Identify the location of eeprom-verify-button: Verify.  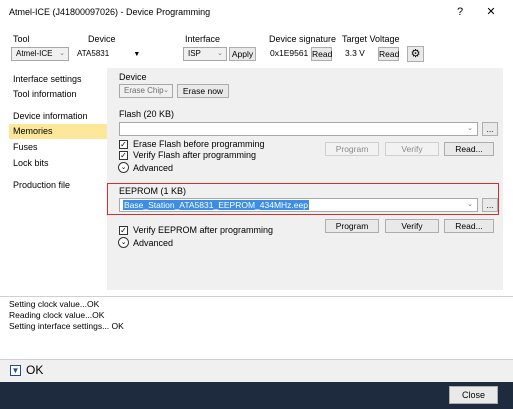
(412, 226).